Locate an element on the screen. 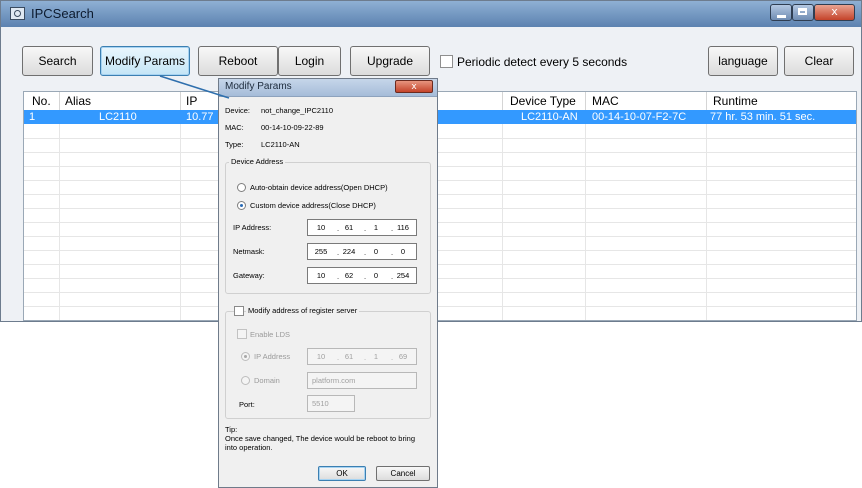  ip-address-label: IP Address: is located at coordinates (252, 227).